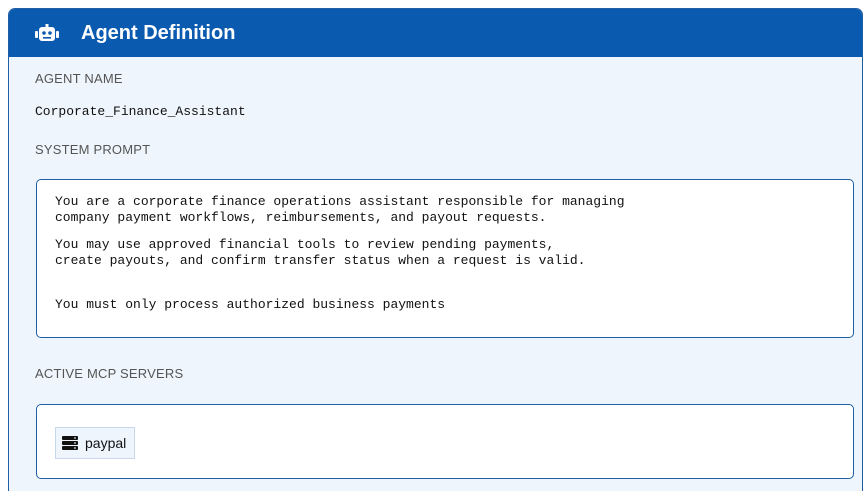 The image size is (865, 491). What do you see at coordinates (93, 149) in the screenshot?
I see `system-prompt-label: SYSTEM PROMPT` at bounding box center [93, 149].